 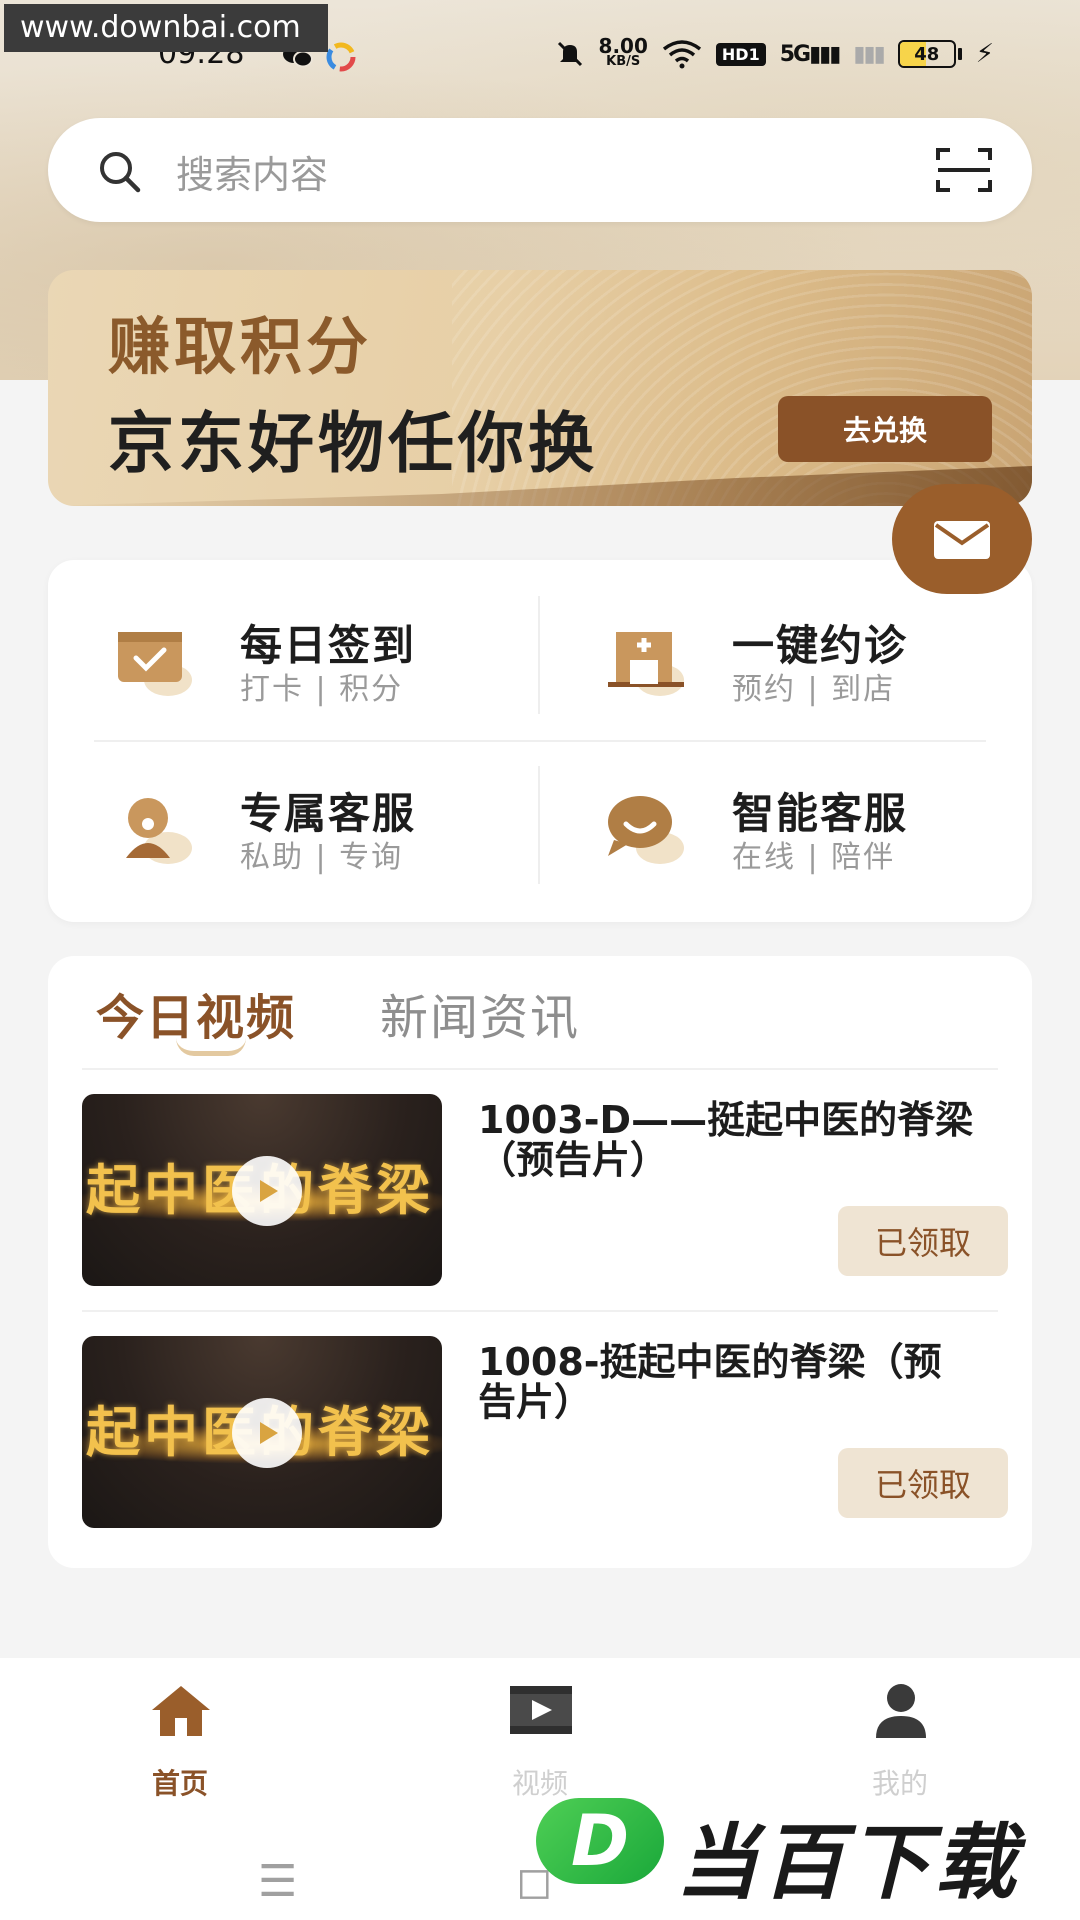 What do you see at coordinates (646, 830) in the screenshot?
I see `chat-icon` at bounding box center [646, 830].